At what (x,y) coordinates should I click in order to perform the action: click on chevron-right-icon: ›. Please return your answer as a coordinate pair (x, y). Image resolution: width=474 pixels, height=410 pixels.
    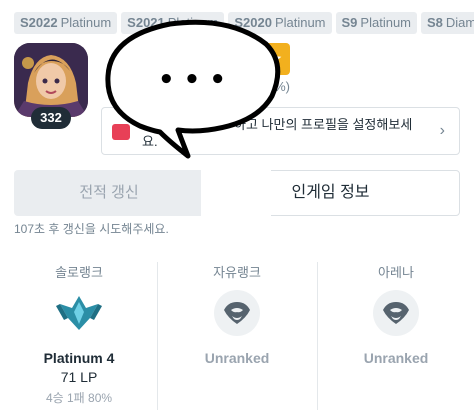
    Looking at the image, I should click on (442, 130).